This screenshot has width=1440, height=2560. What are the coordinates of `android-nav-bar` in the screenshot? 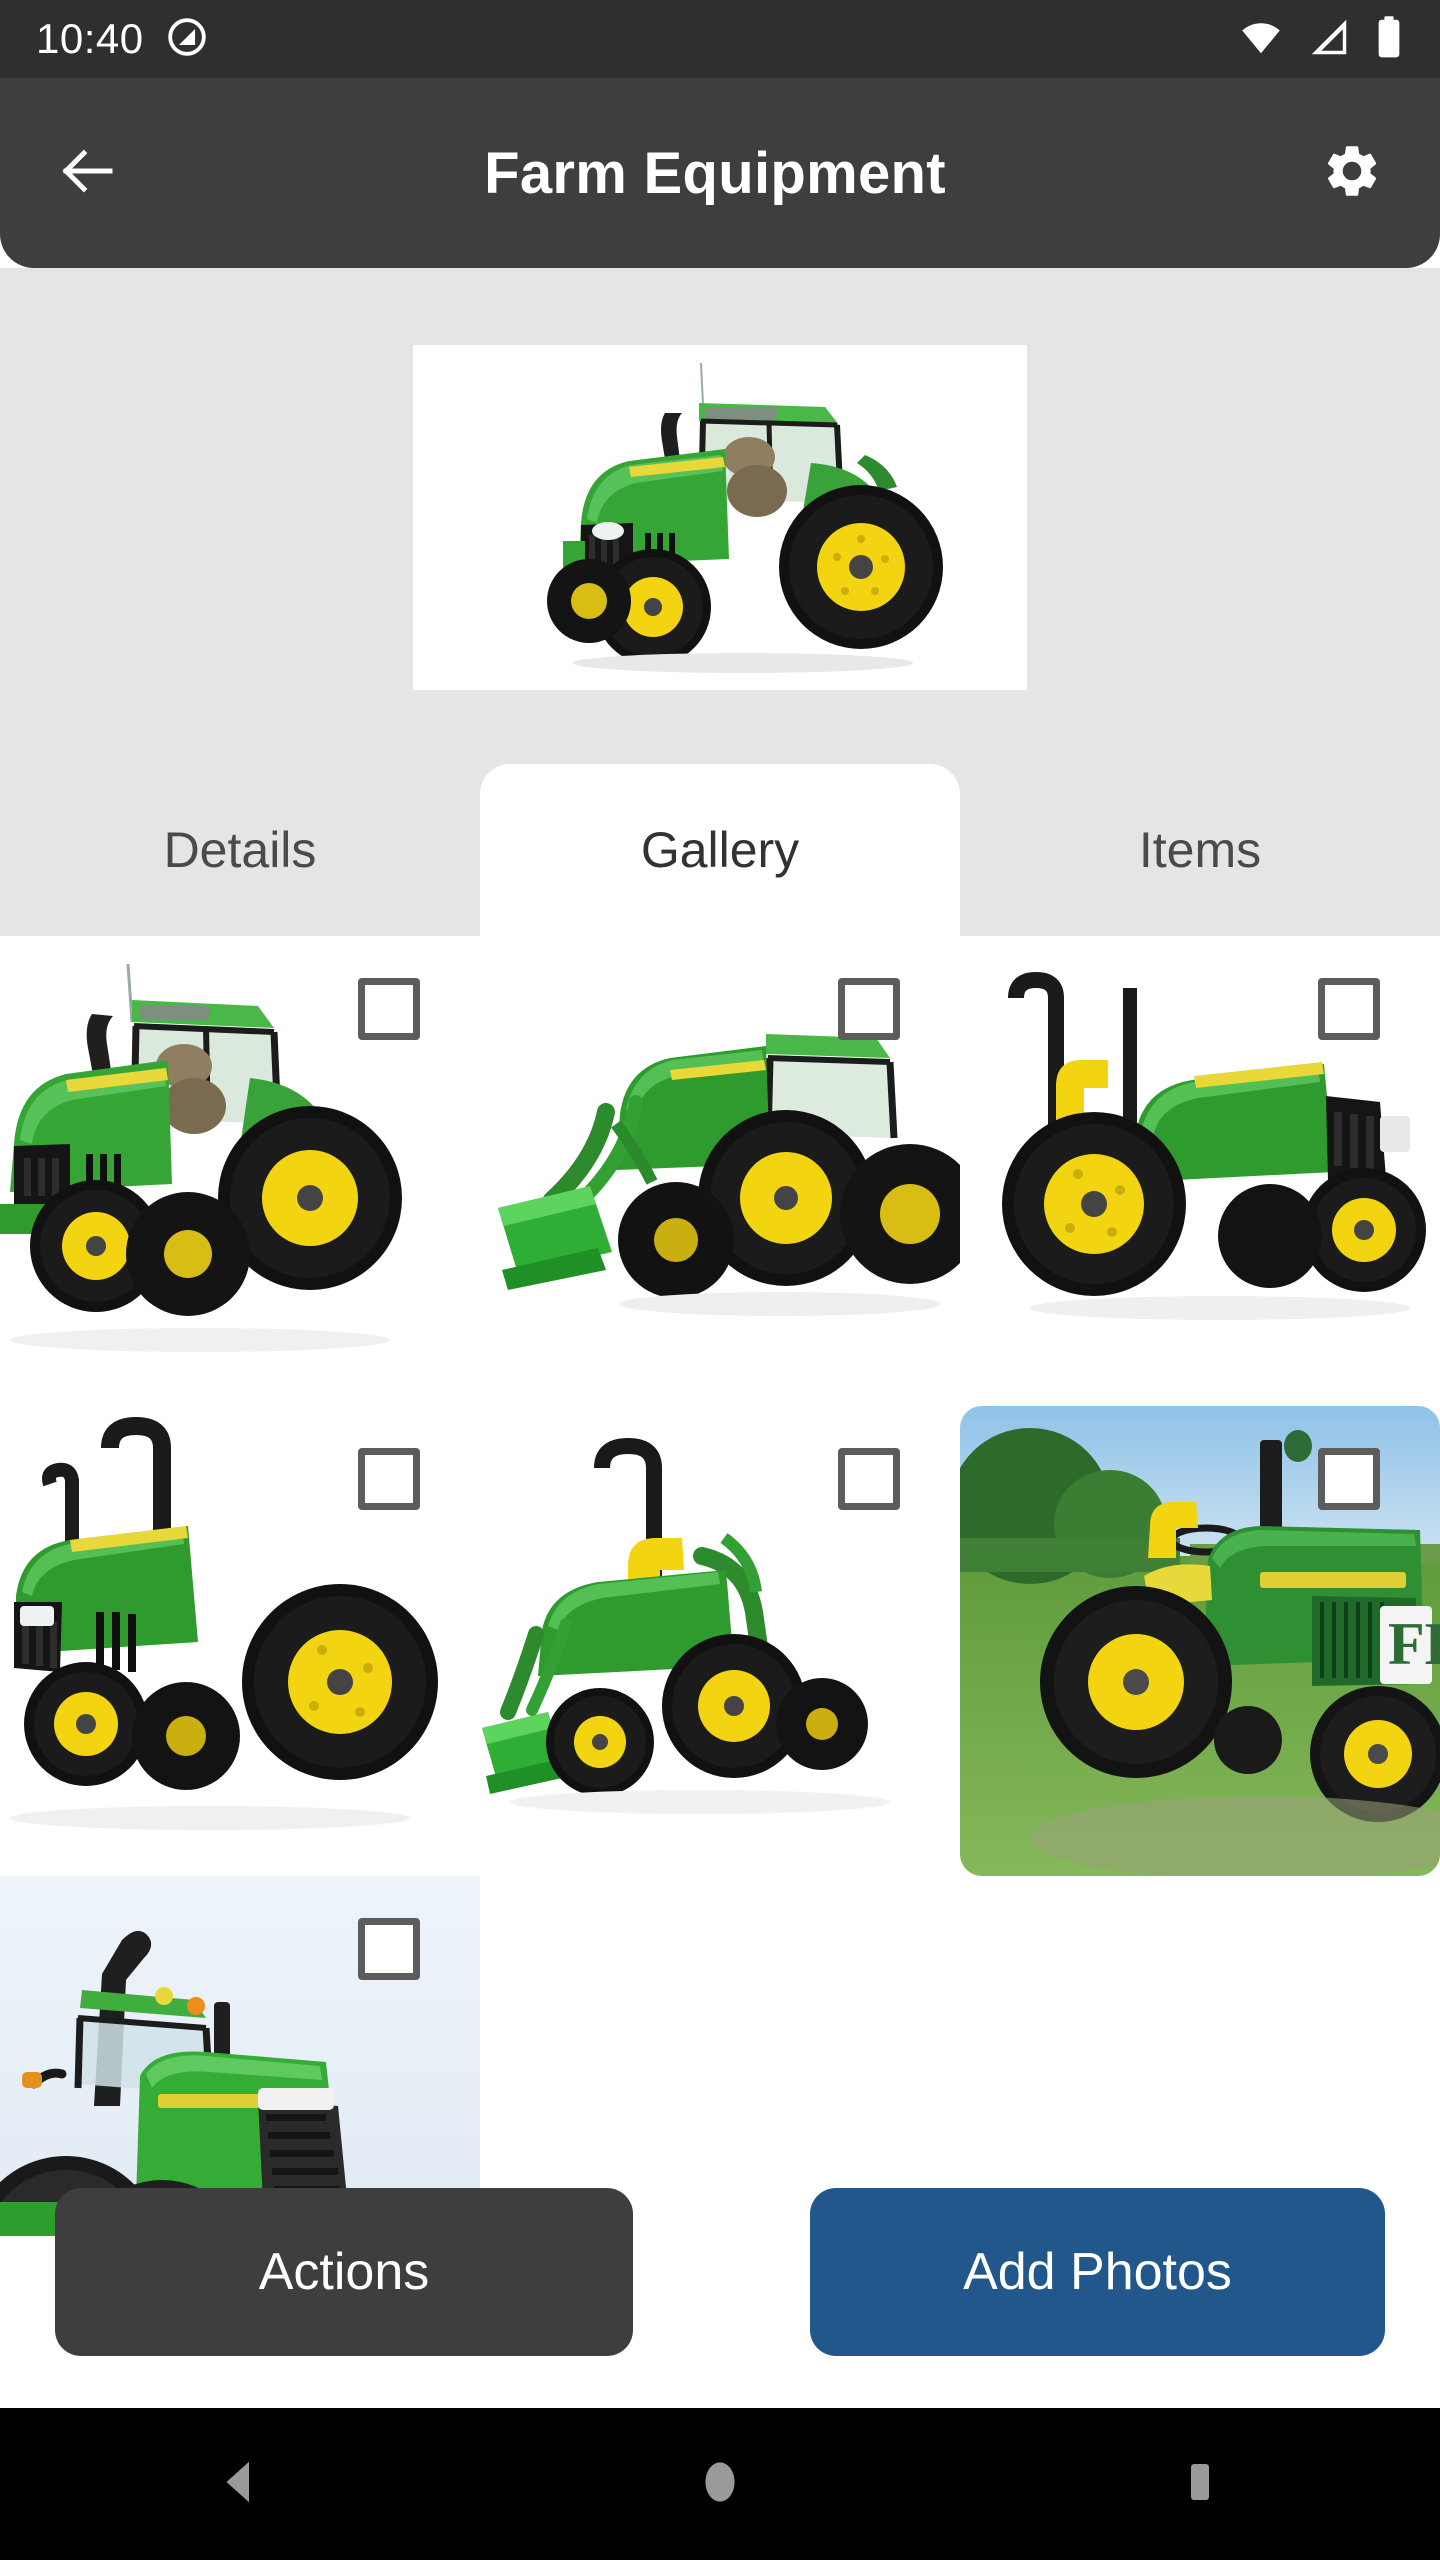 It's located at (720, 2484).